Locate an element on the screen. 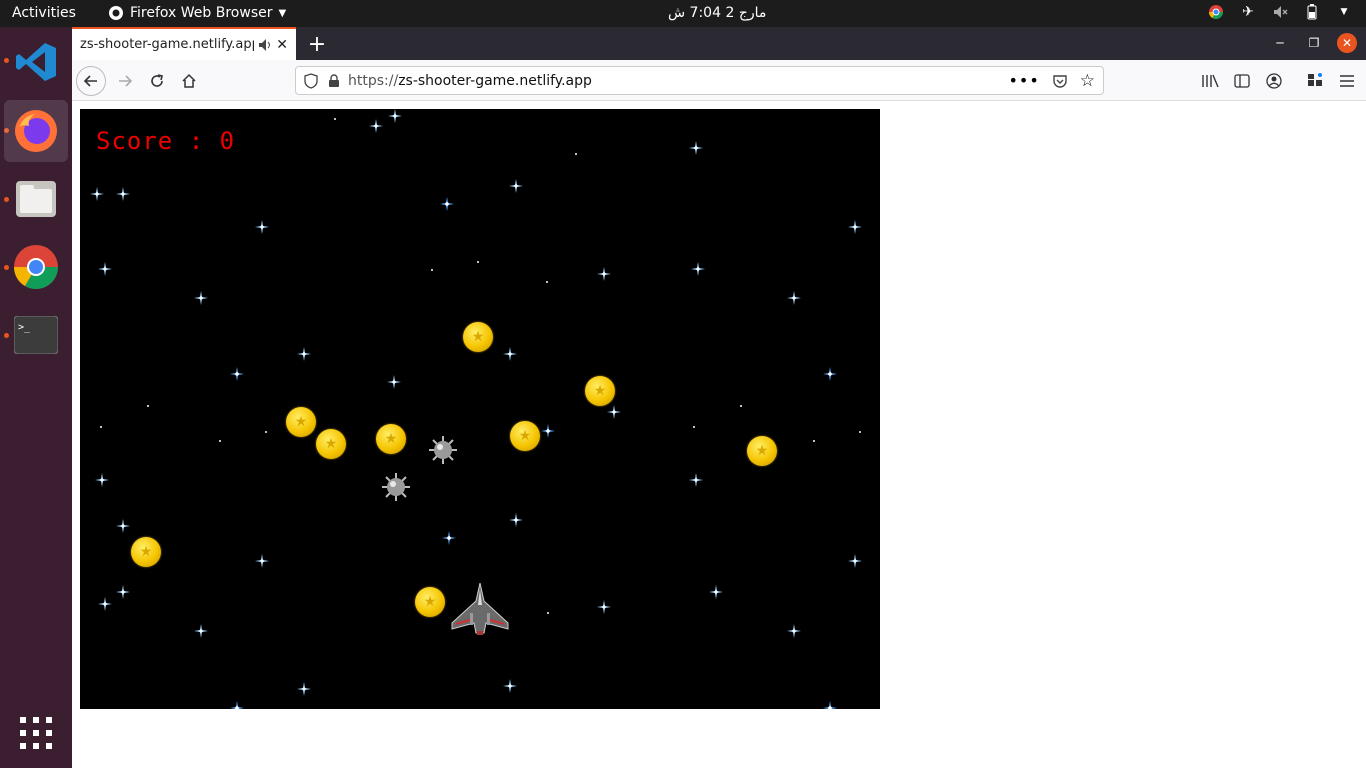 This screenshot has height=768, width=1366. chevron-down-icon: ▼ is located at coordinates (282, 13).